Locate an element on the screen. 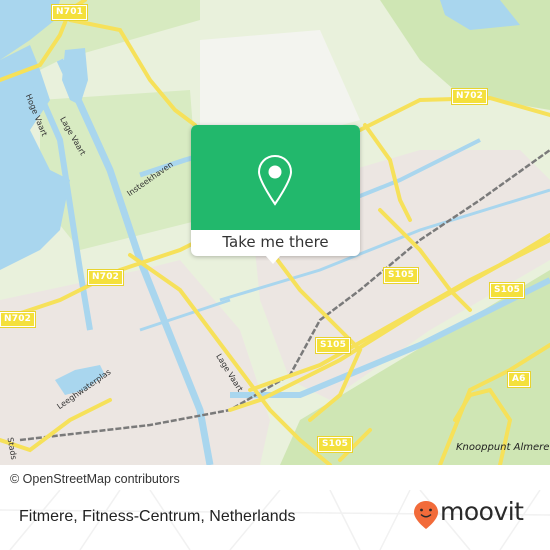  location-popup: Take me there is located at coordinates (275, 194).